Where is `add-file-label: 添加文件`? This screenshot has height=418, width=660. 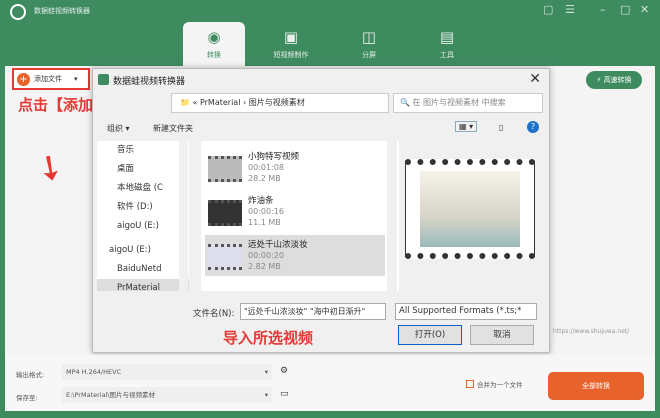
add-file-label: 添加文件 is located at coordinates (48, 79).